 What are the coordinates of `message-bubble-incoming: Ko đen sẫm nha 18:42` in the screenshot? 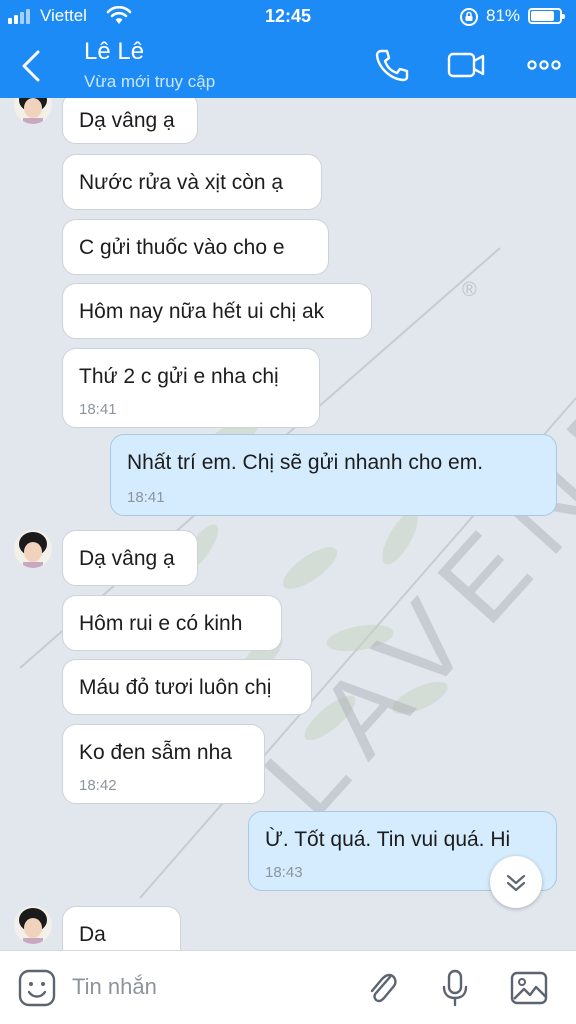 It's located at (163, 764).